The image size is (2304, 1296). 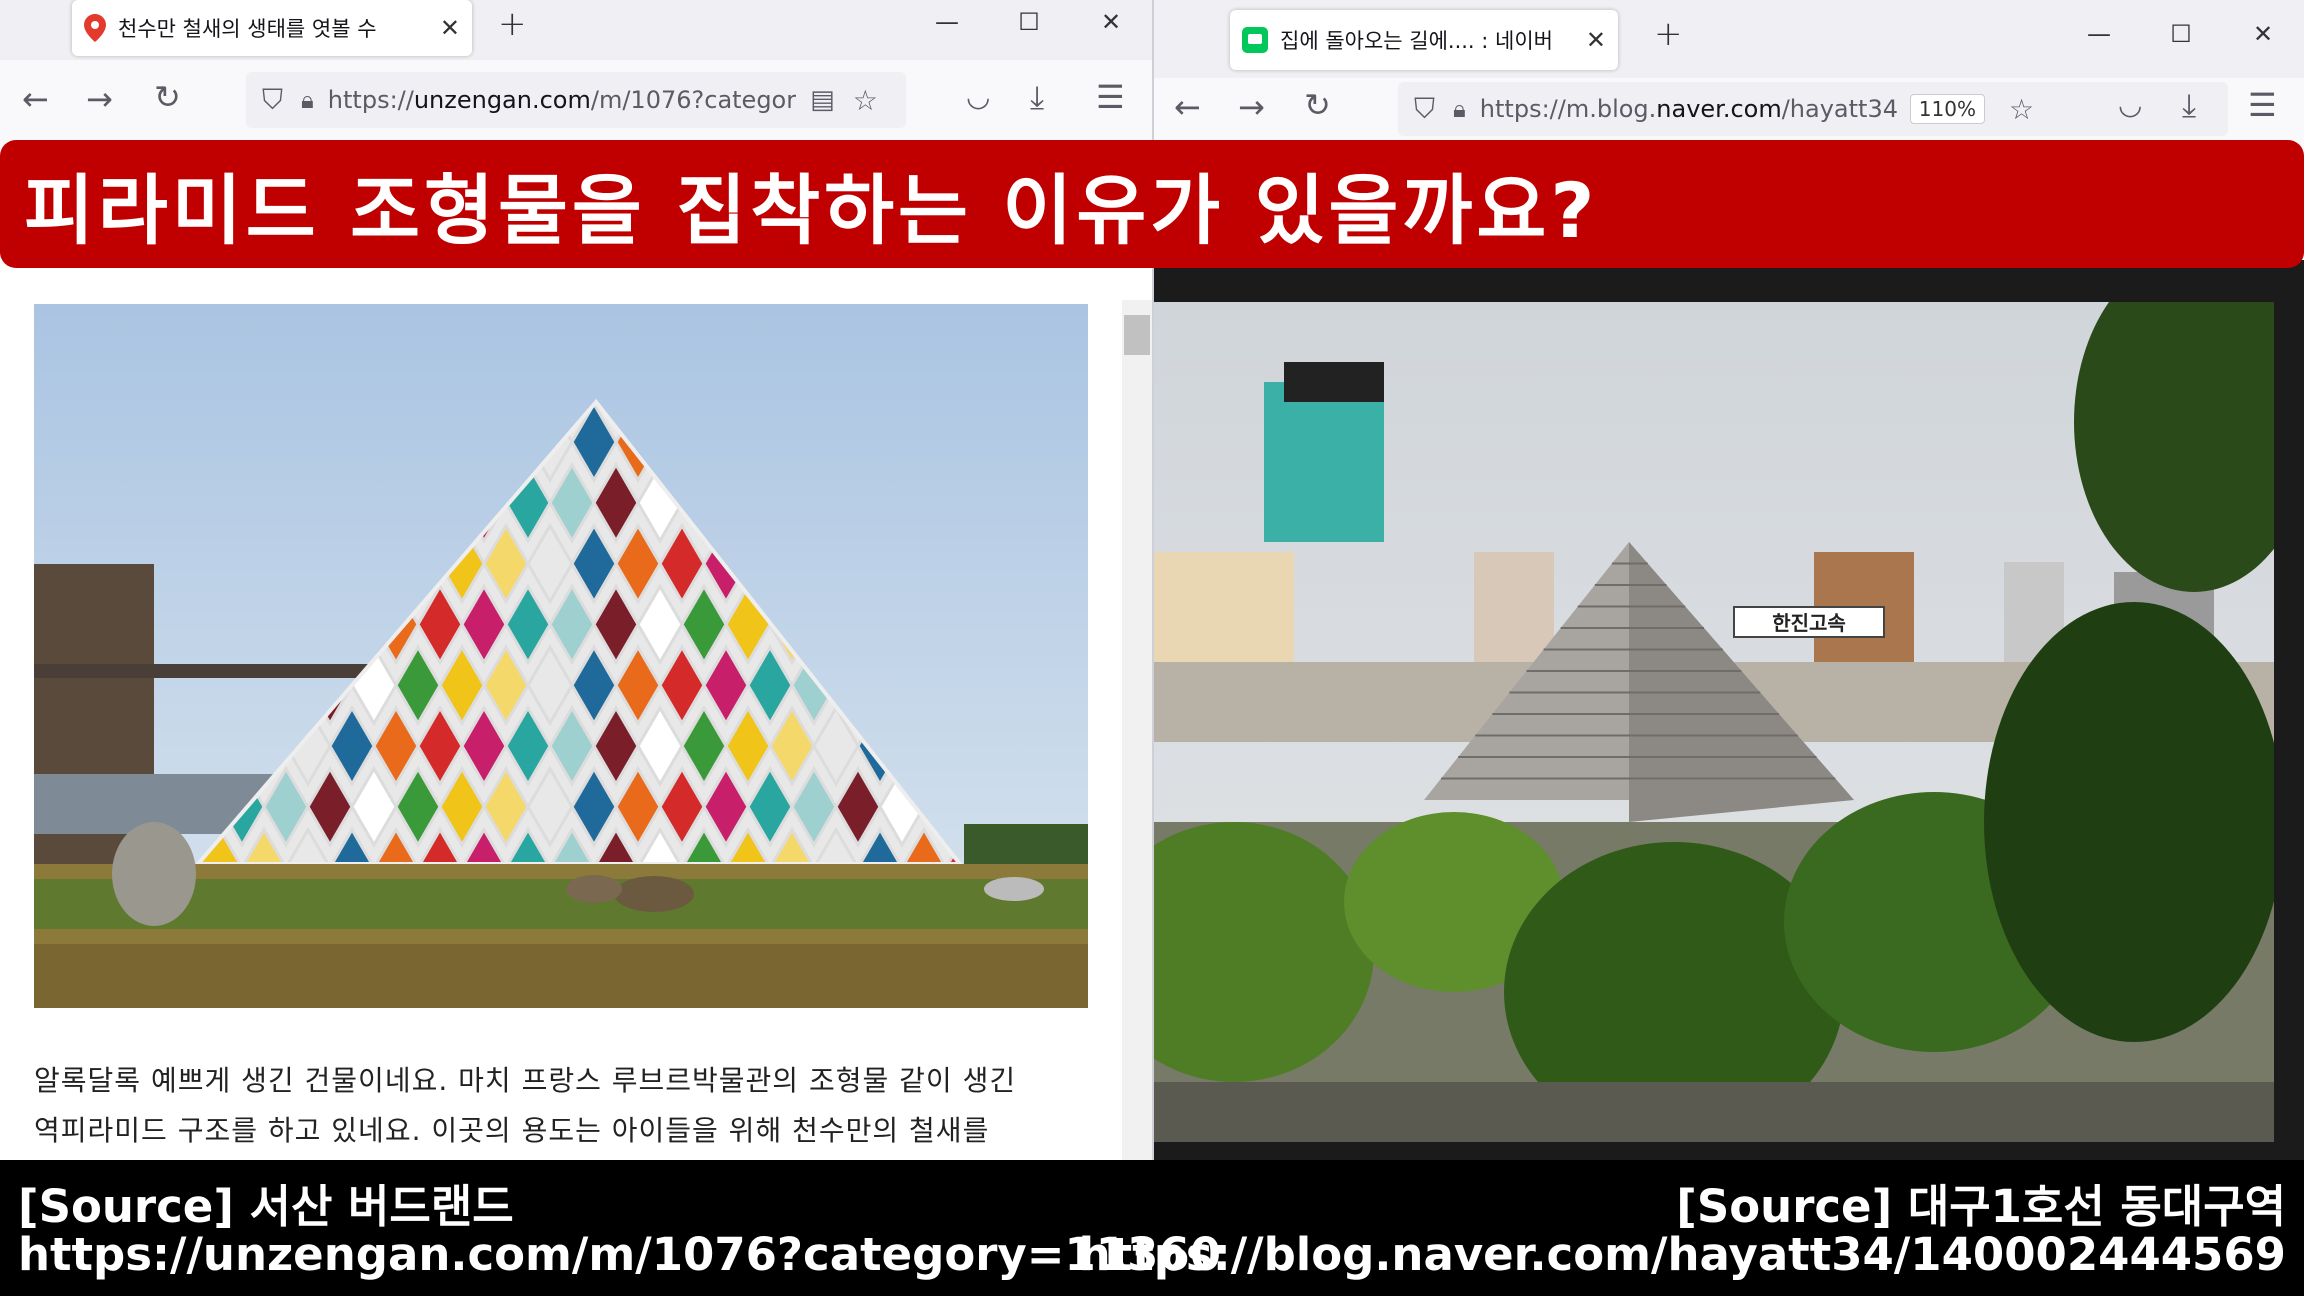 What do you see at coordinates (1137, 335) in the screenshot?
I see `scrollbar-thumb` at bounding box center [1137, 335].